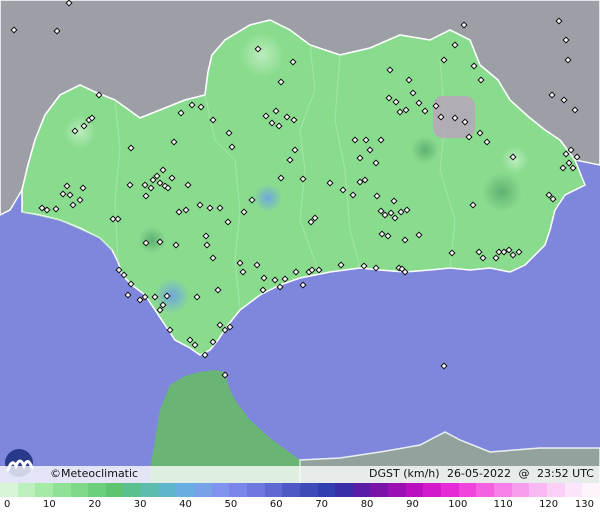  What do you see at coordinates (412, 504) in the screenshot?
I see `legend-label: 90` at bounding box center [412, 504].